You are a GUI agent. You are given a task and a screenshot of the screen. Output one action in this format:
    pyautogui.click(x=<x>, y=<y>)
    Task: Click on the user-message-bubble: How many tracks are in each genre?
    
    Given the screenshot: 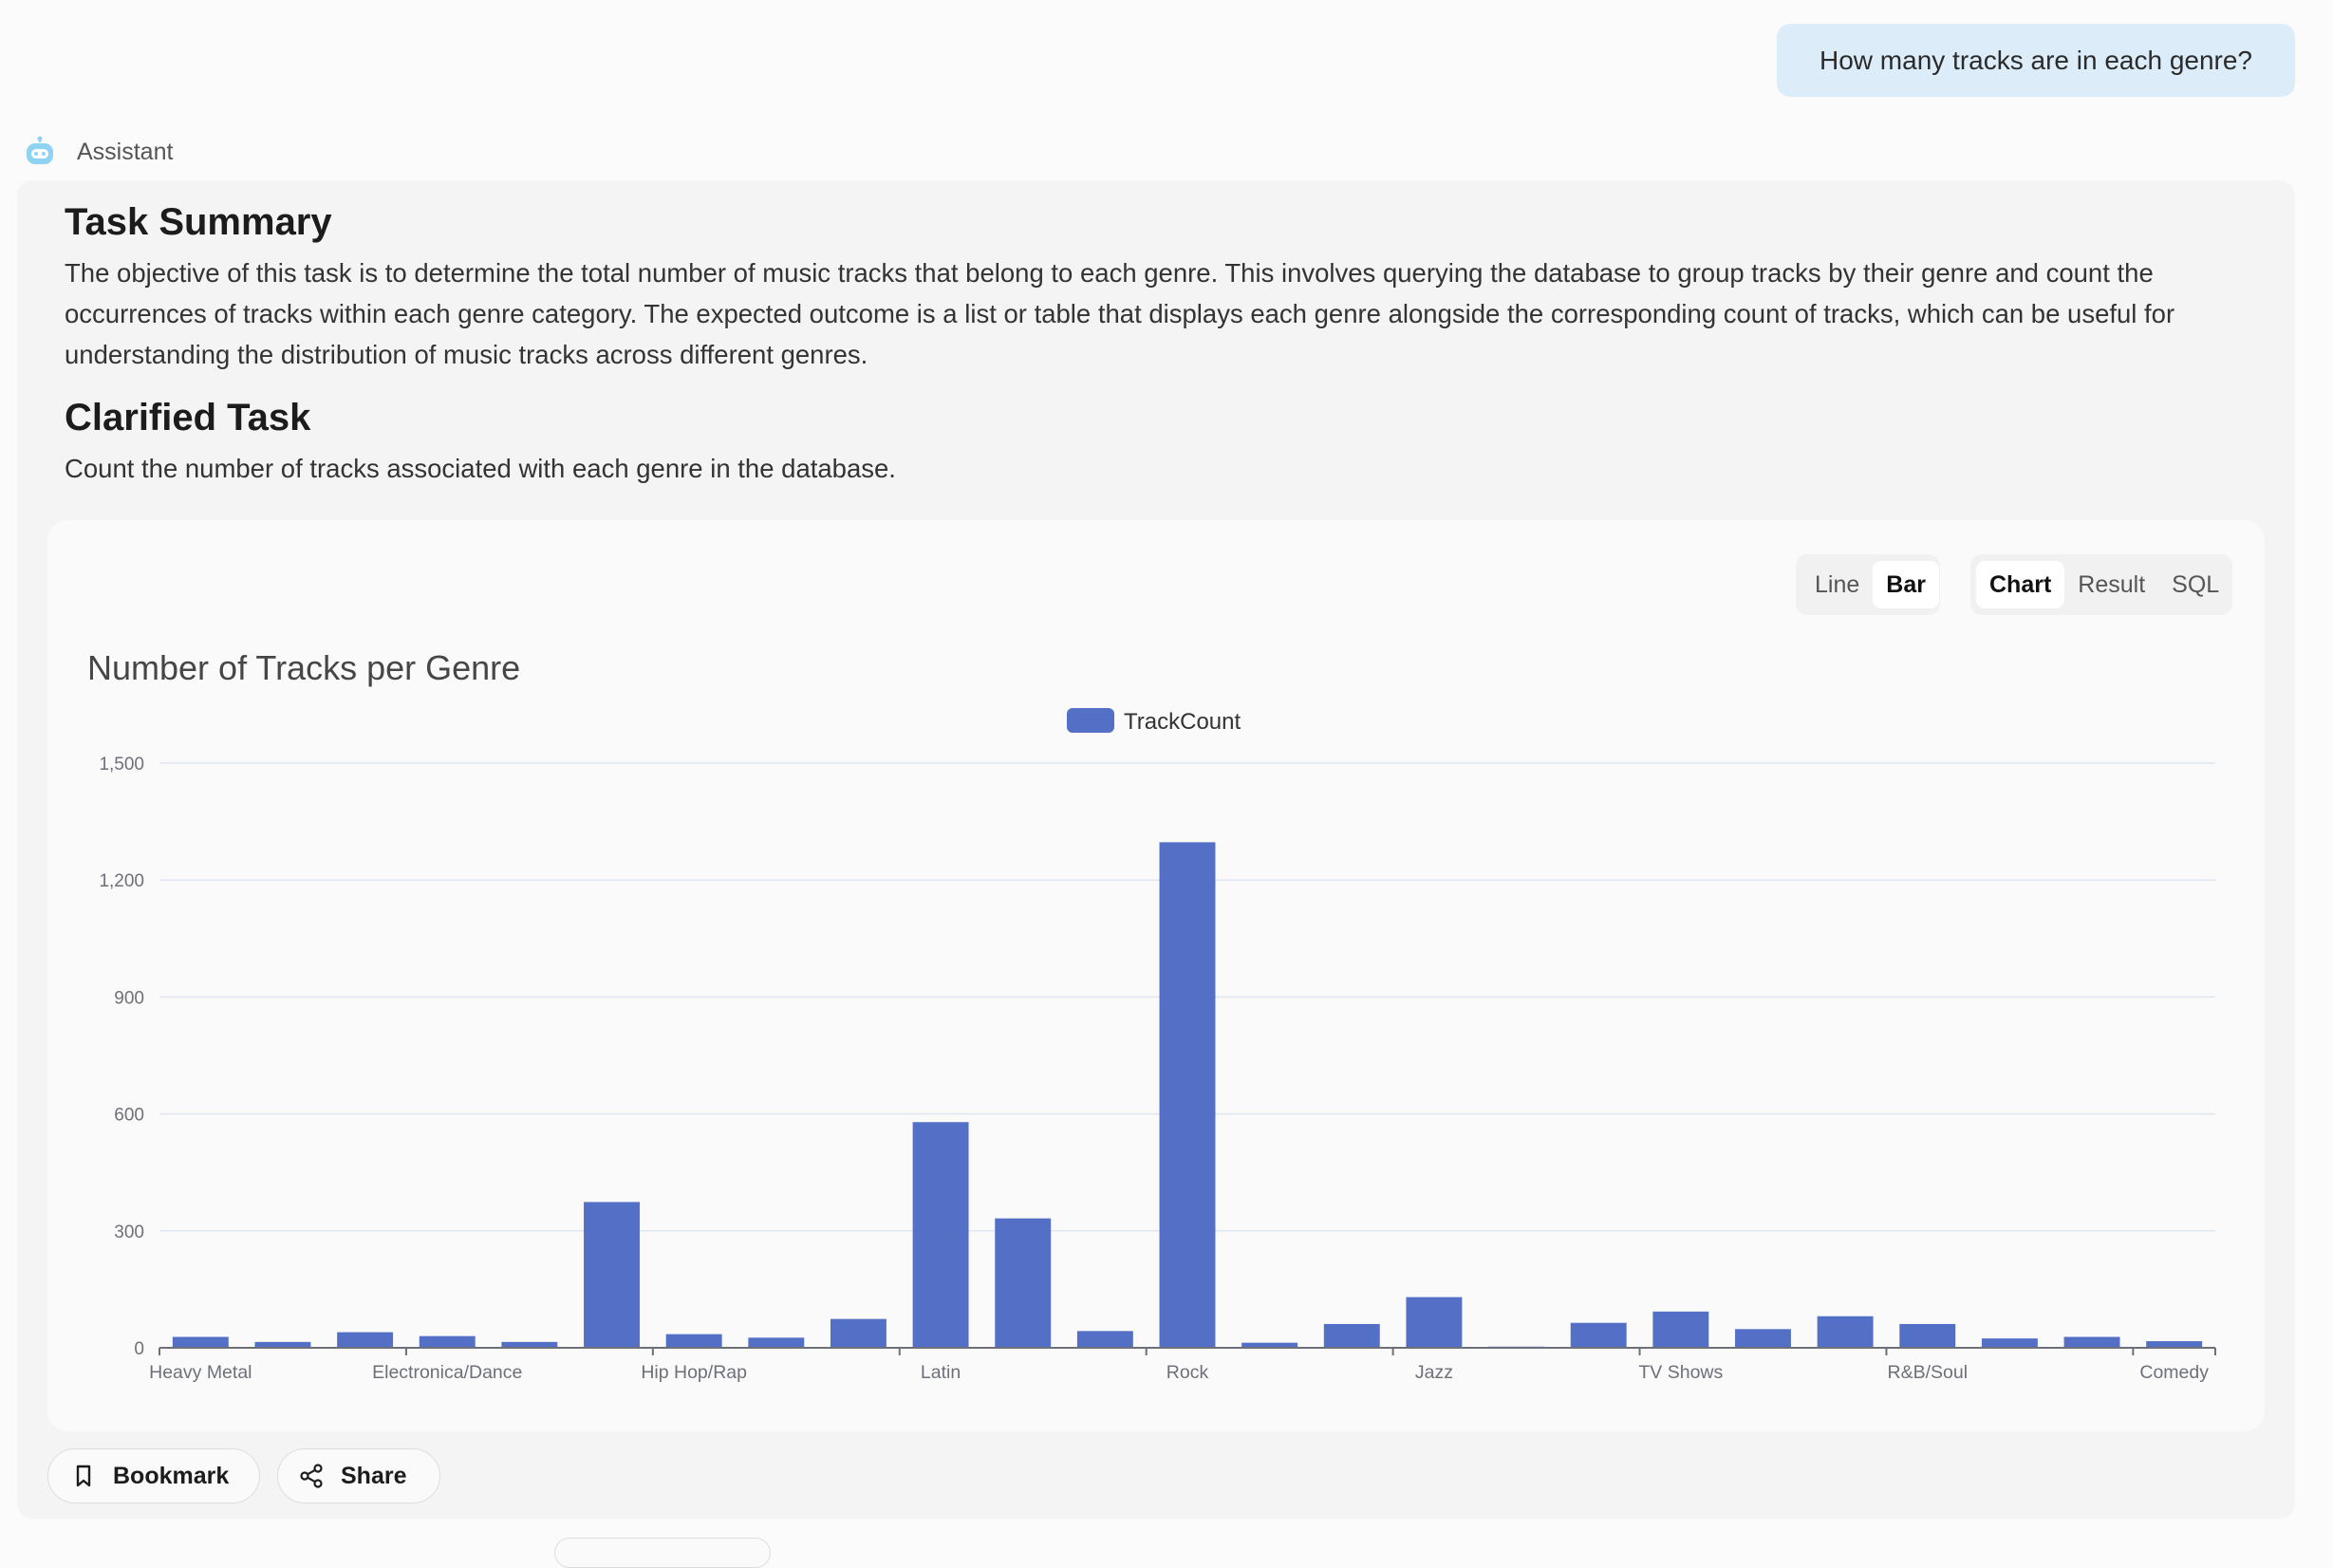 What is the action you would take?
    pyautogui.click(x=2036, y=60)
    